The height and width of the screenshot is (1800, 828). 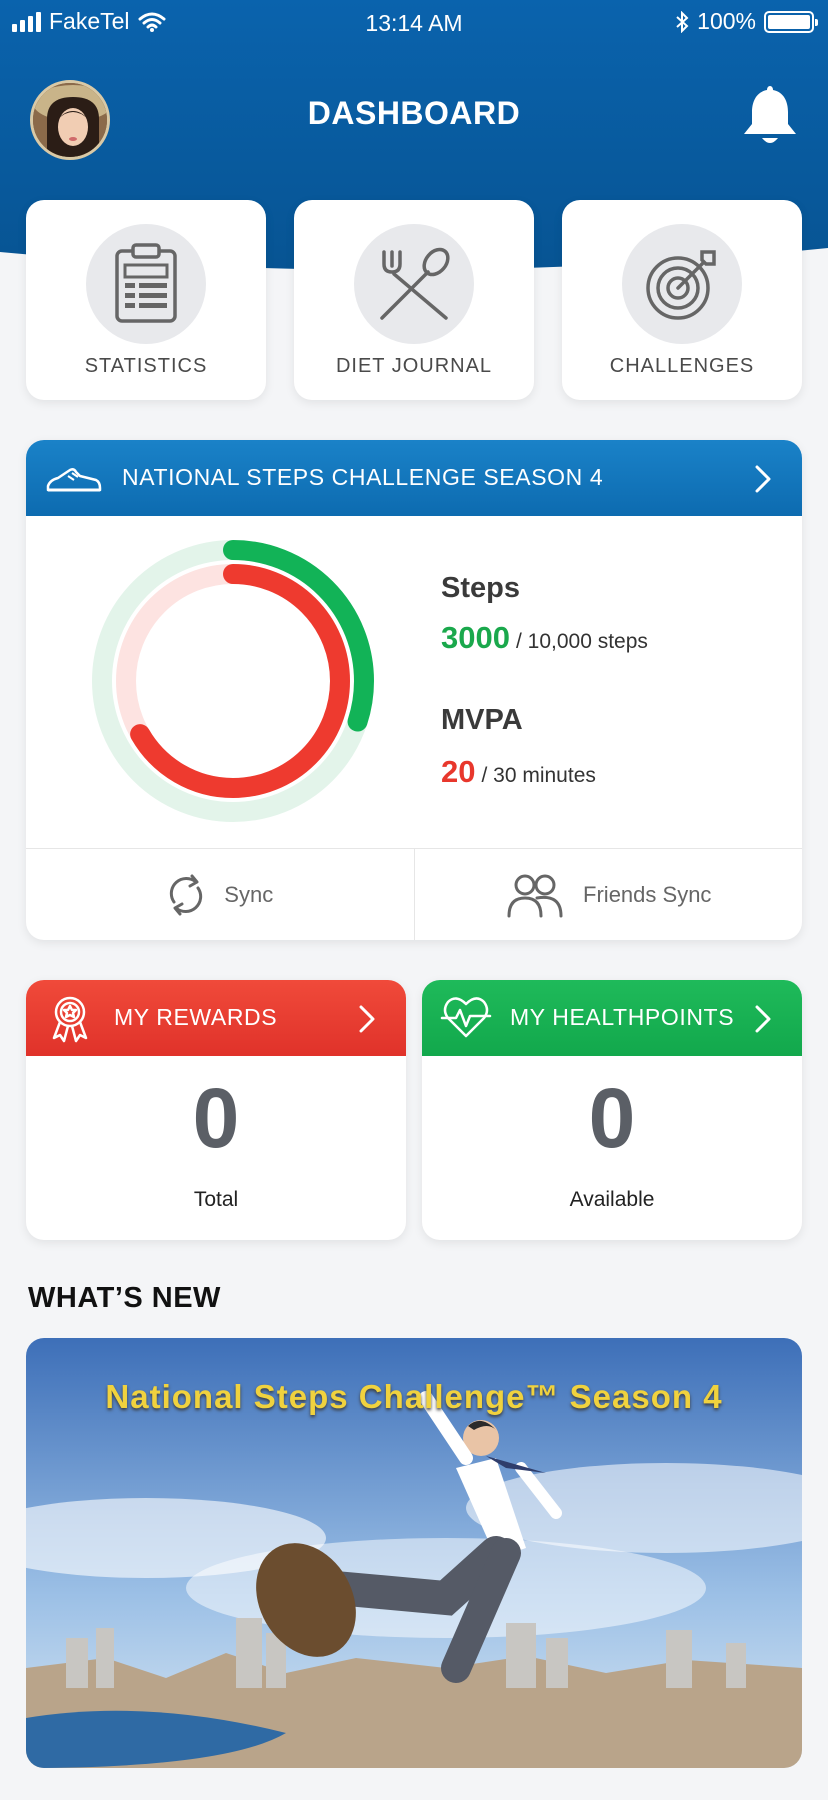 I want to click on mvpa-value-row: 20 / 30 minutes, so click(x=518, y=772).